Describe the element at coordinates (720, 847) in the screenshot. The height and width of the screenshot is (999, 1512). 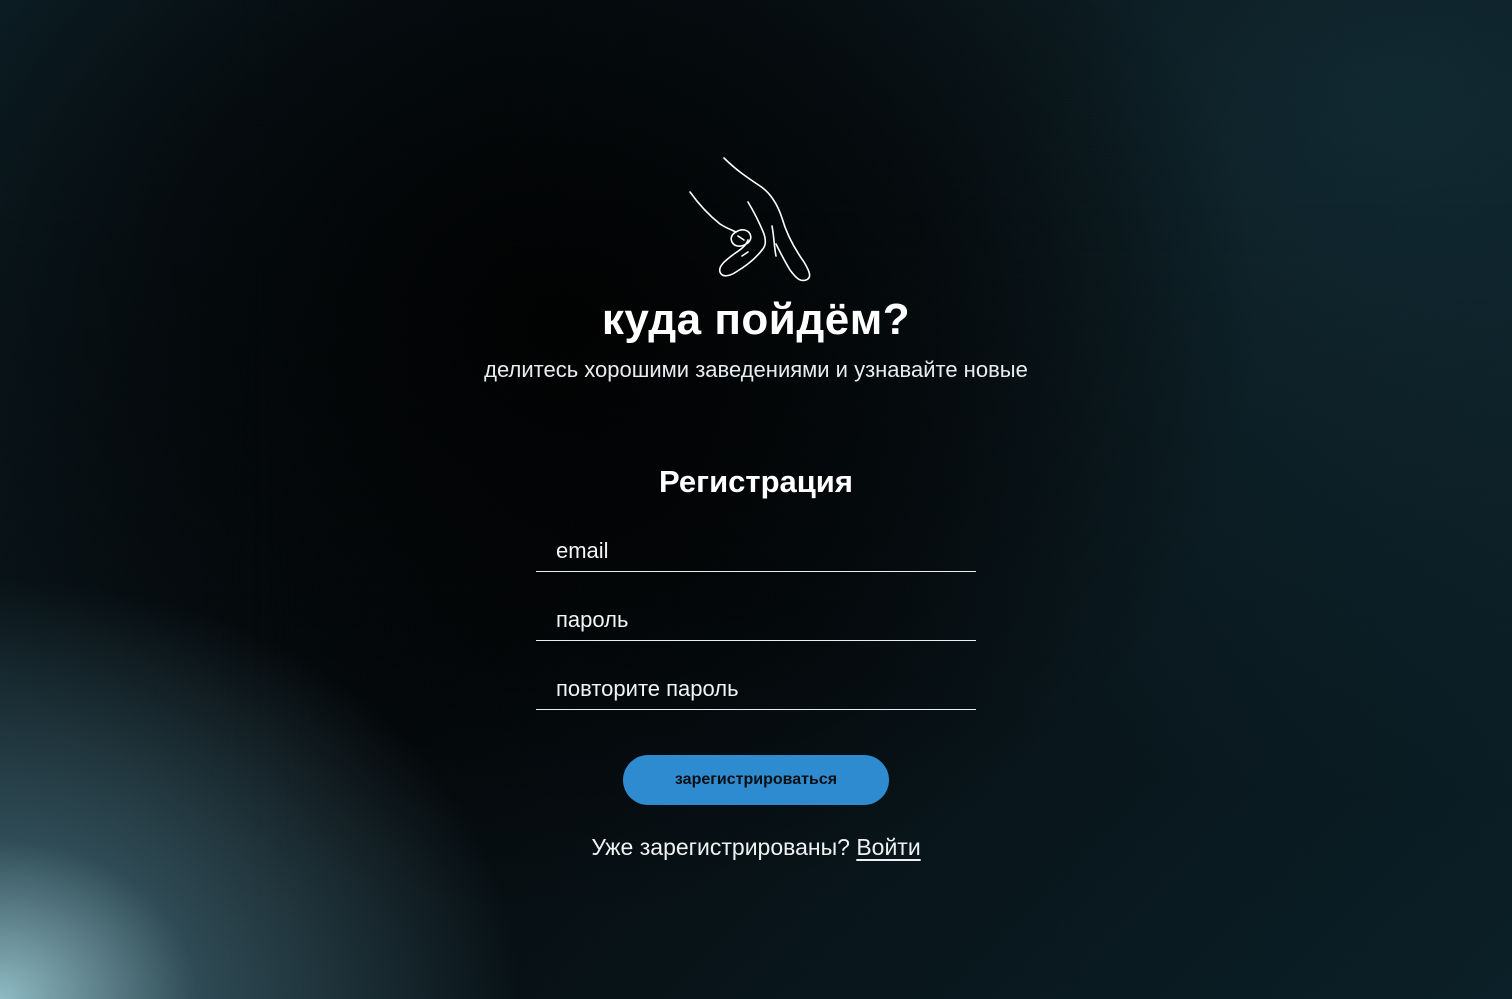
I see `login-prompt-text: Уже зарегистрированы?` at that location.